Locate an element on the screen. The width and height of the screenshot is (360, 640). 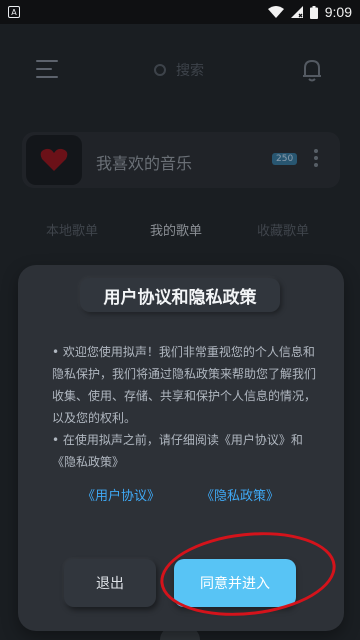
dialog-title-panel: 用户协议和隐私政策 is located at coordinates (180, 295).